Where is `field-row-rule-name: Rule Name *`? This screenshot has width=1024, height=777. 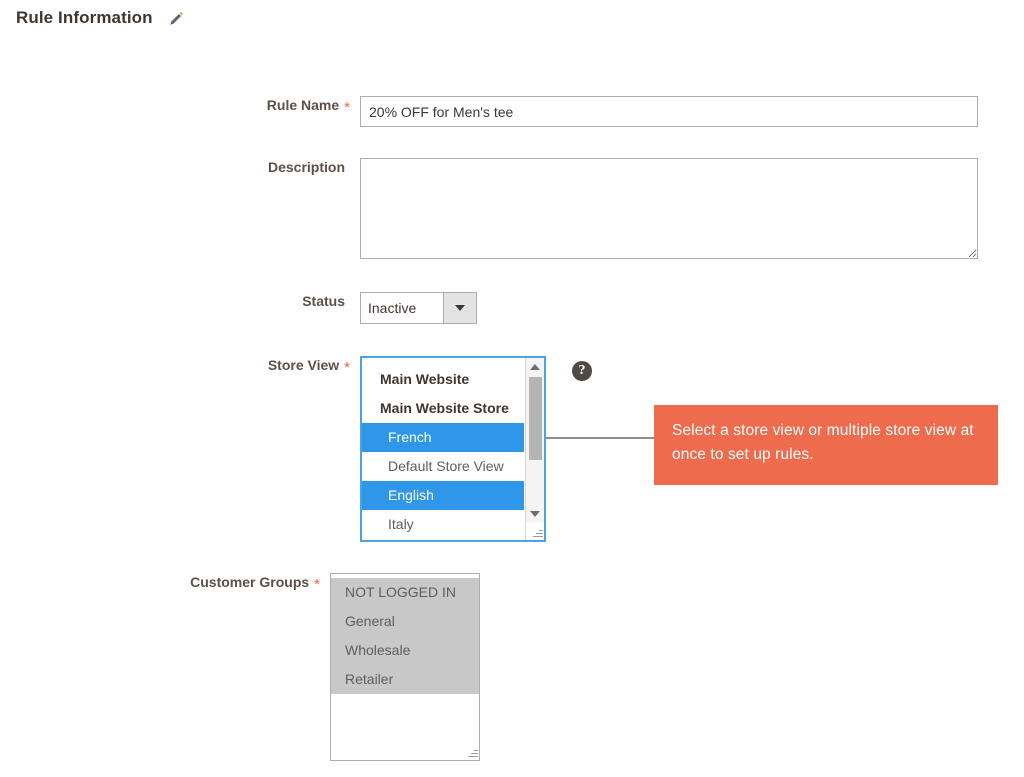
field-row-rule-name: Rule Name * is located at coordinates (504, 111).